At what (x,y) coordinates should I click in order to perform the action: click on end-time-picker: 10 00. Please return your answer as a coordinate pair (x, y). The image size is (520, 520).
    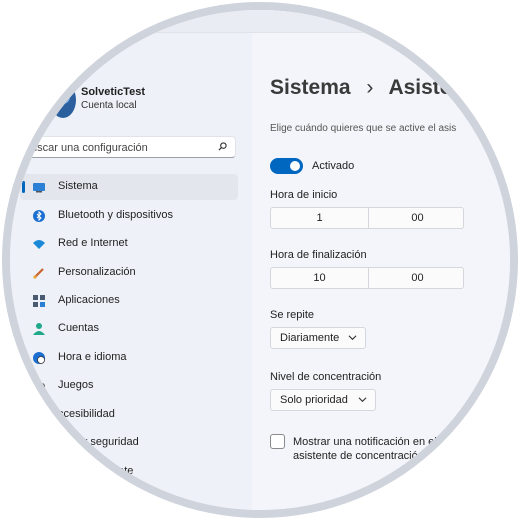
    Looking at the image, I should click on (367, 278).